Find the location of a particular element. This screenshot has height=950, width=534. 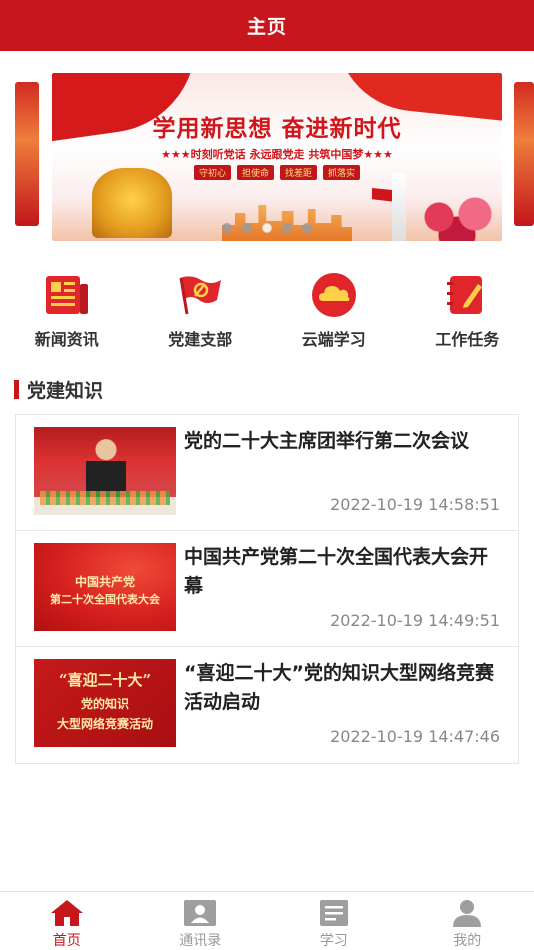

news-thumbnail: 中国共产党 第二十次全国代表大会 is located at coordinates (105, 587).